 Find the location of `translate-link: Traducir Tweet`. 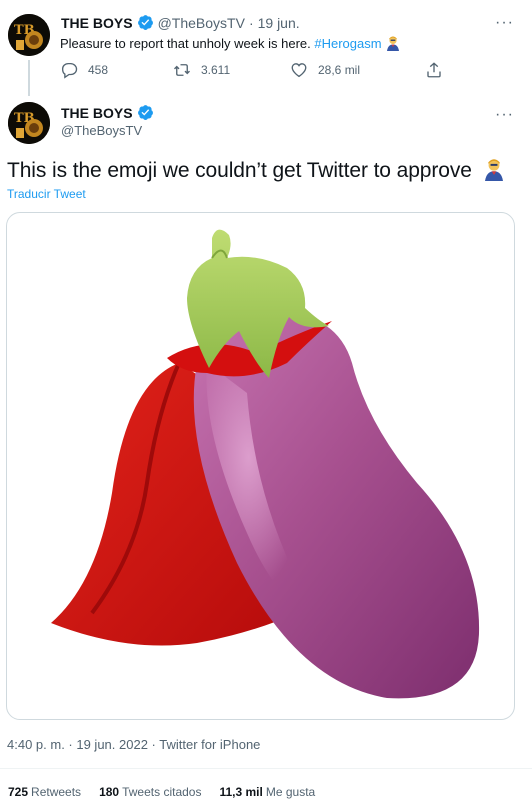

translate-link: Traducir Tweet is located at coordinates (46, 194).